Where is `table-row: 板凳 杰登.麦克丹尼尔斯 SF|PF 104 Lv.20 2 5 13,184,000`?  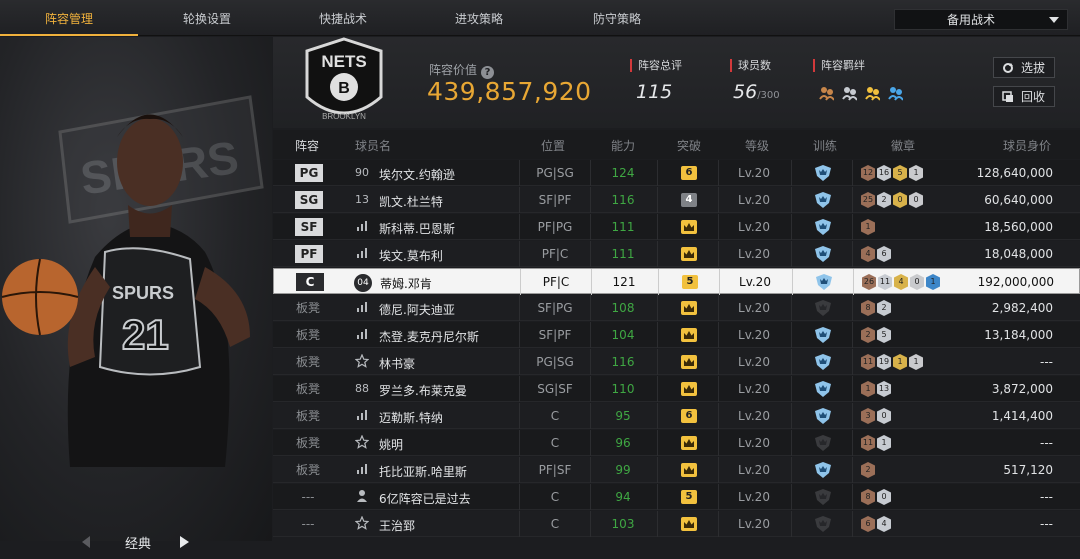
table-row: 板凳 杰登.麦克丹尼尔斯 SF|PF 104 Lv.20 2 5 13,184,000 is located at coordinates (676, 335).